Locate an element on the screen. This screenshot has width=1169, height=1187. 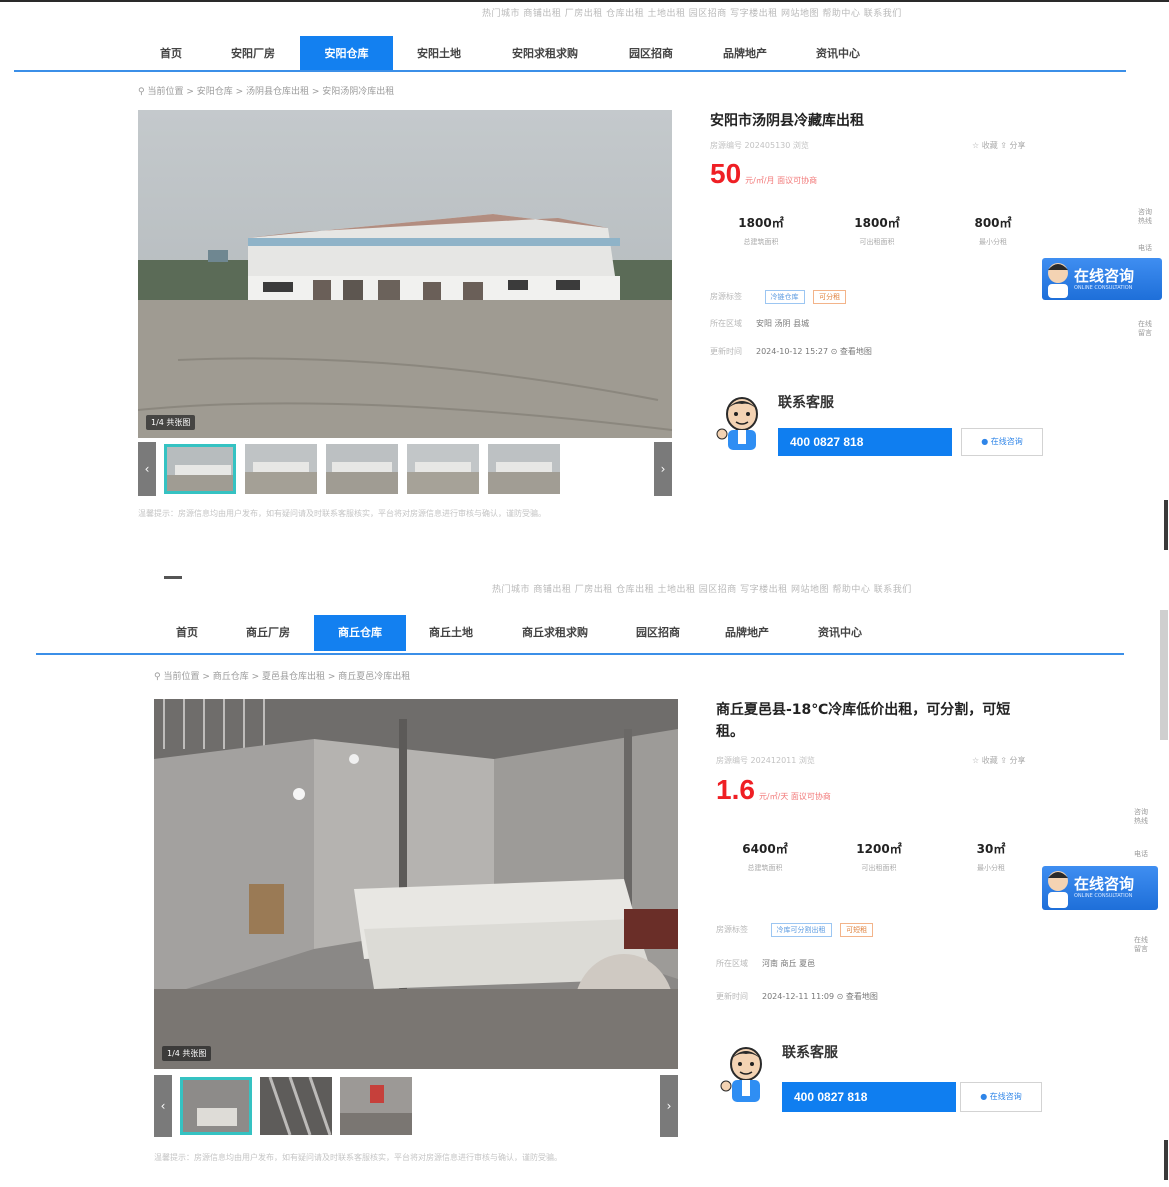
row-updated: 更新时间 2024-10-12 15:27 ⊙ 查看地图 is located at coordinates (791, 351).